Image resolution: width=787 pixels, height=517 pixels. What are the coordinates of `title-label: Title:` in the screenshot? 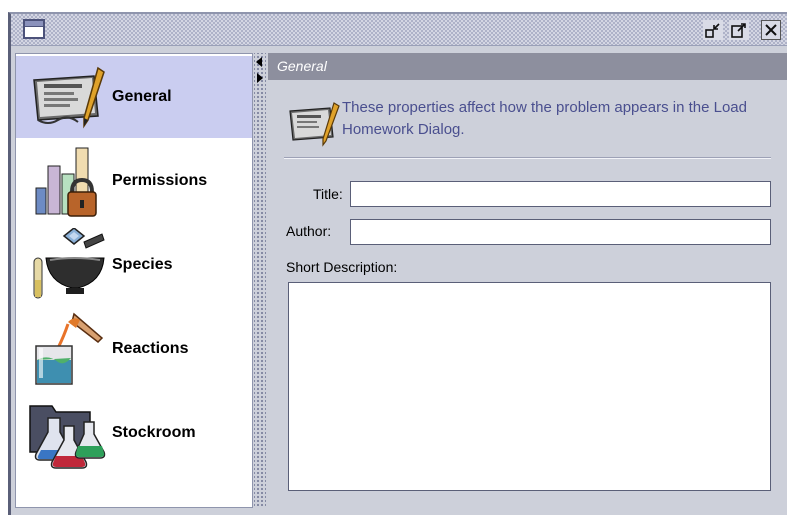 It's located at (328, 194).